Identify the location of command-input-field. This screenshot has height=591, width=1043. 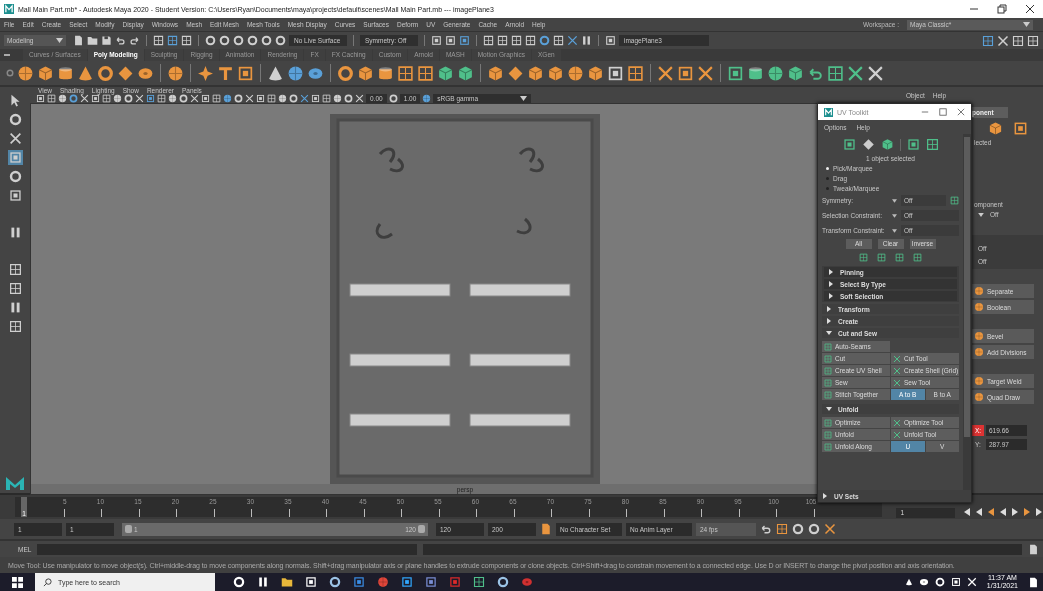
(227, 549).